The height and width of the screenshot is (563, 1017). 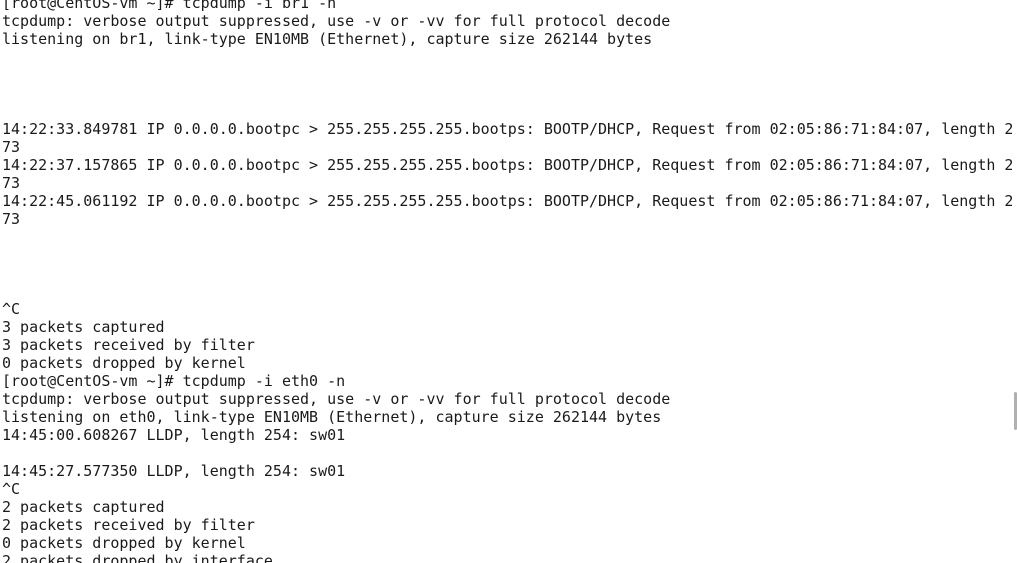 What do you see at coordinates (169, 6) in the screenshot?
I see `terminal-line-prompt: [root@CentOS-vm ~]# tcpdump -i br1 -n` at bounding box center [169, 6].